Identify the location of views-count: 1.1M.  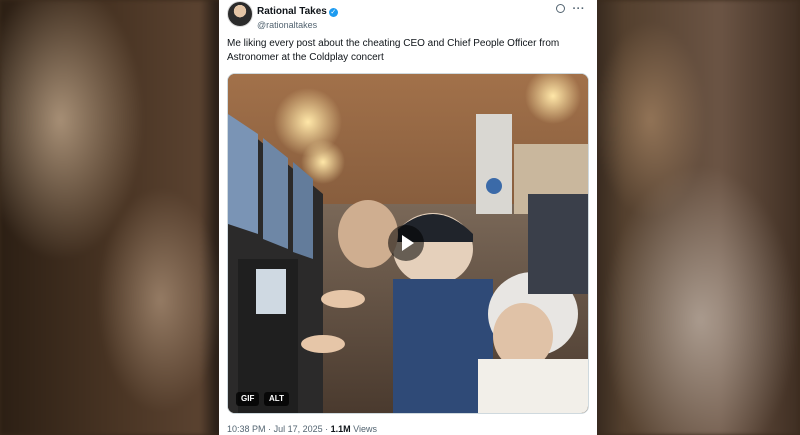
(340, 429).